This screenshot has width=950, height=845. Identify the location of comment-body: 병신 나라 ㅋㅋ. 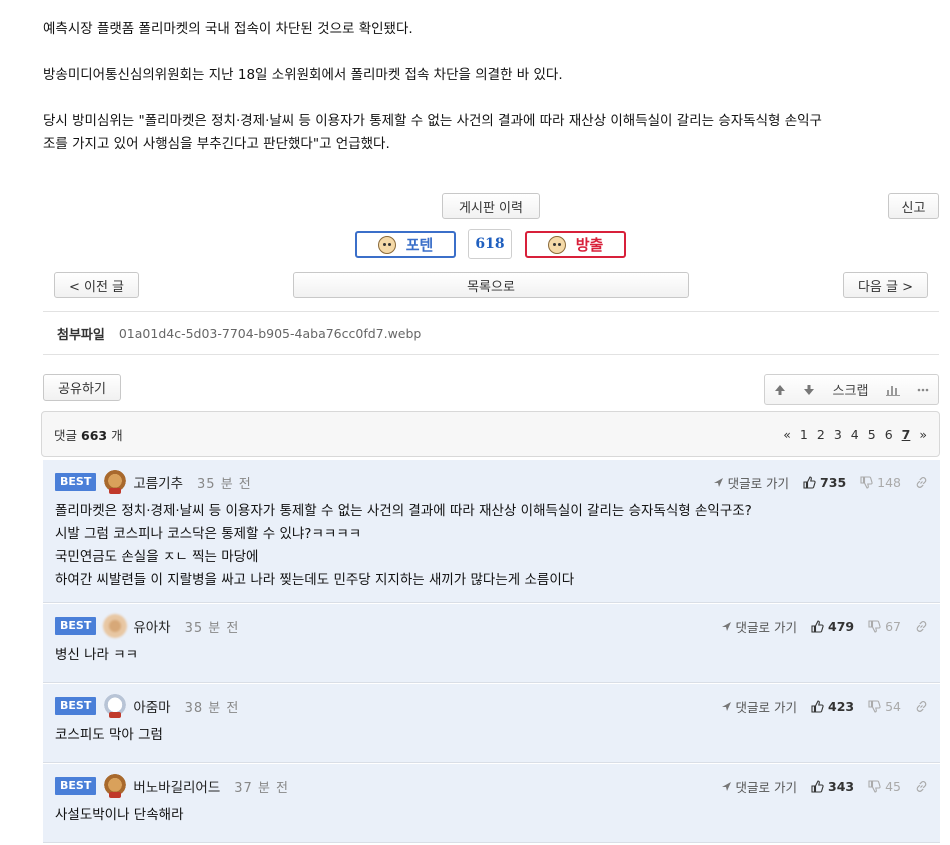
(491, 657).